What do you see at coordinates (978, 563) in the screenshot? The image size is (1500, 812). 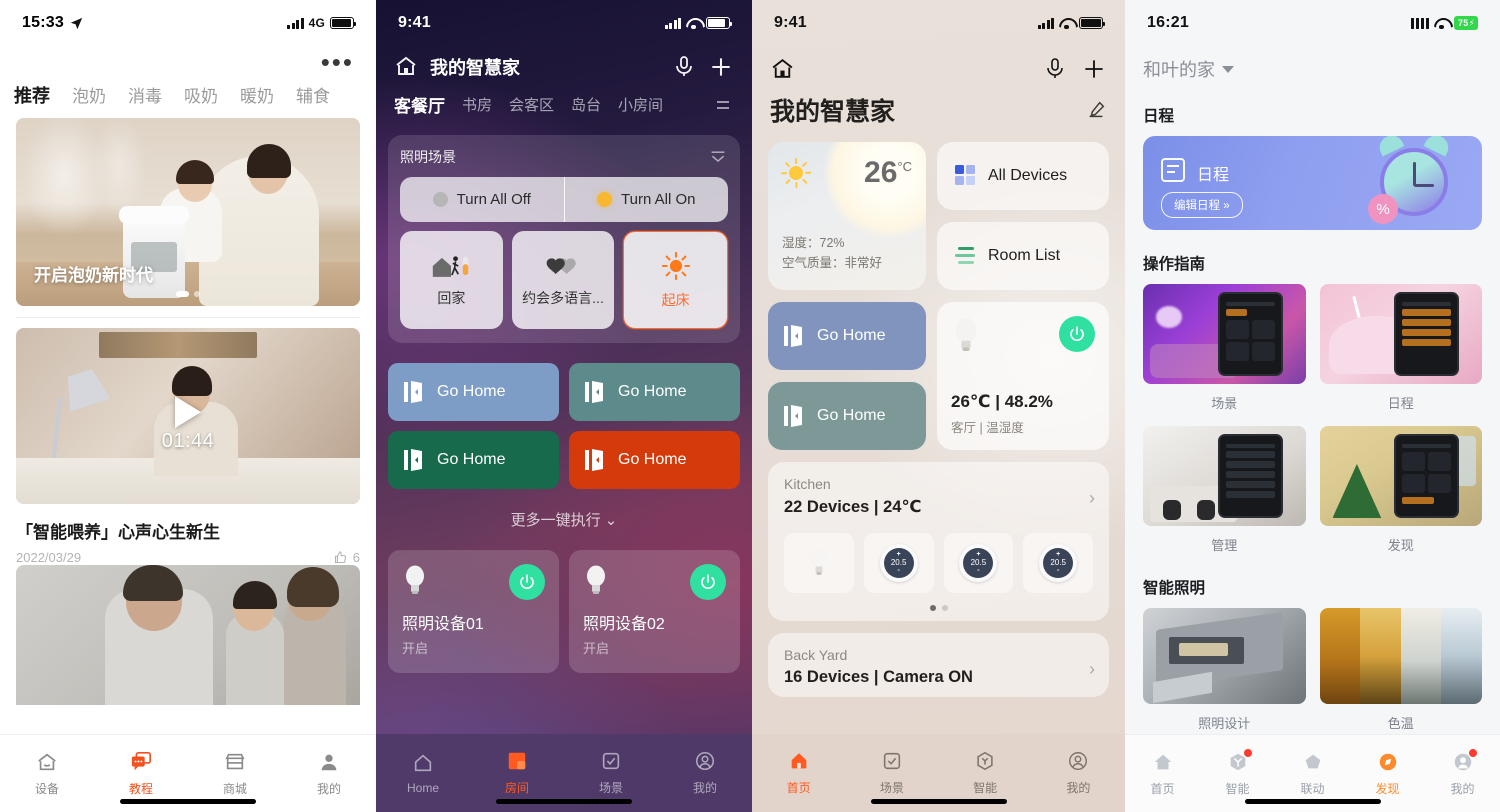 I see `room-device-knob-2: +20.5-` at bounding box center [978, 563].